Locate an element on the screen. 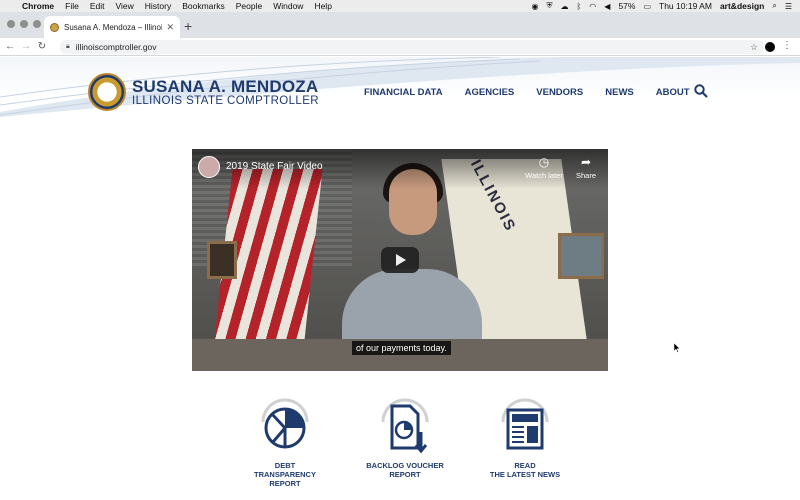 Image resolution: width=800 pixels, height=500 pixels. mouse-pointer-icon is located at coordinates (677, 348).